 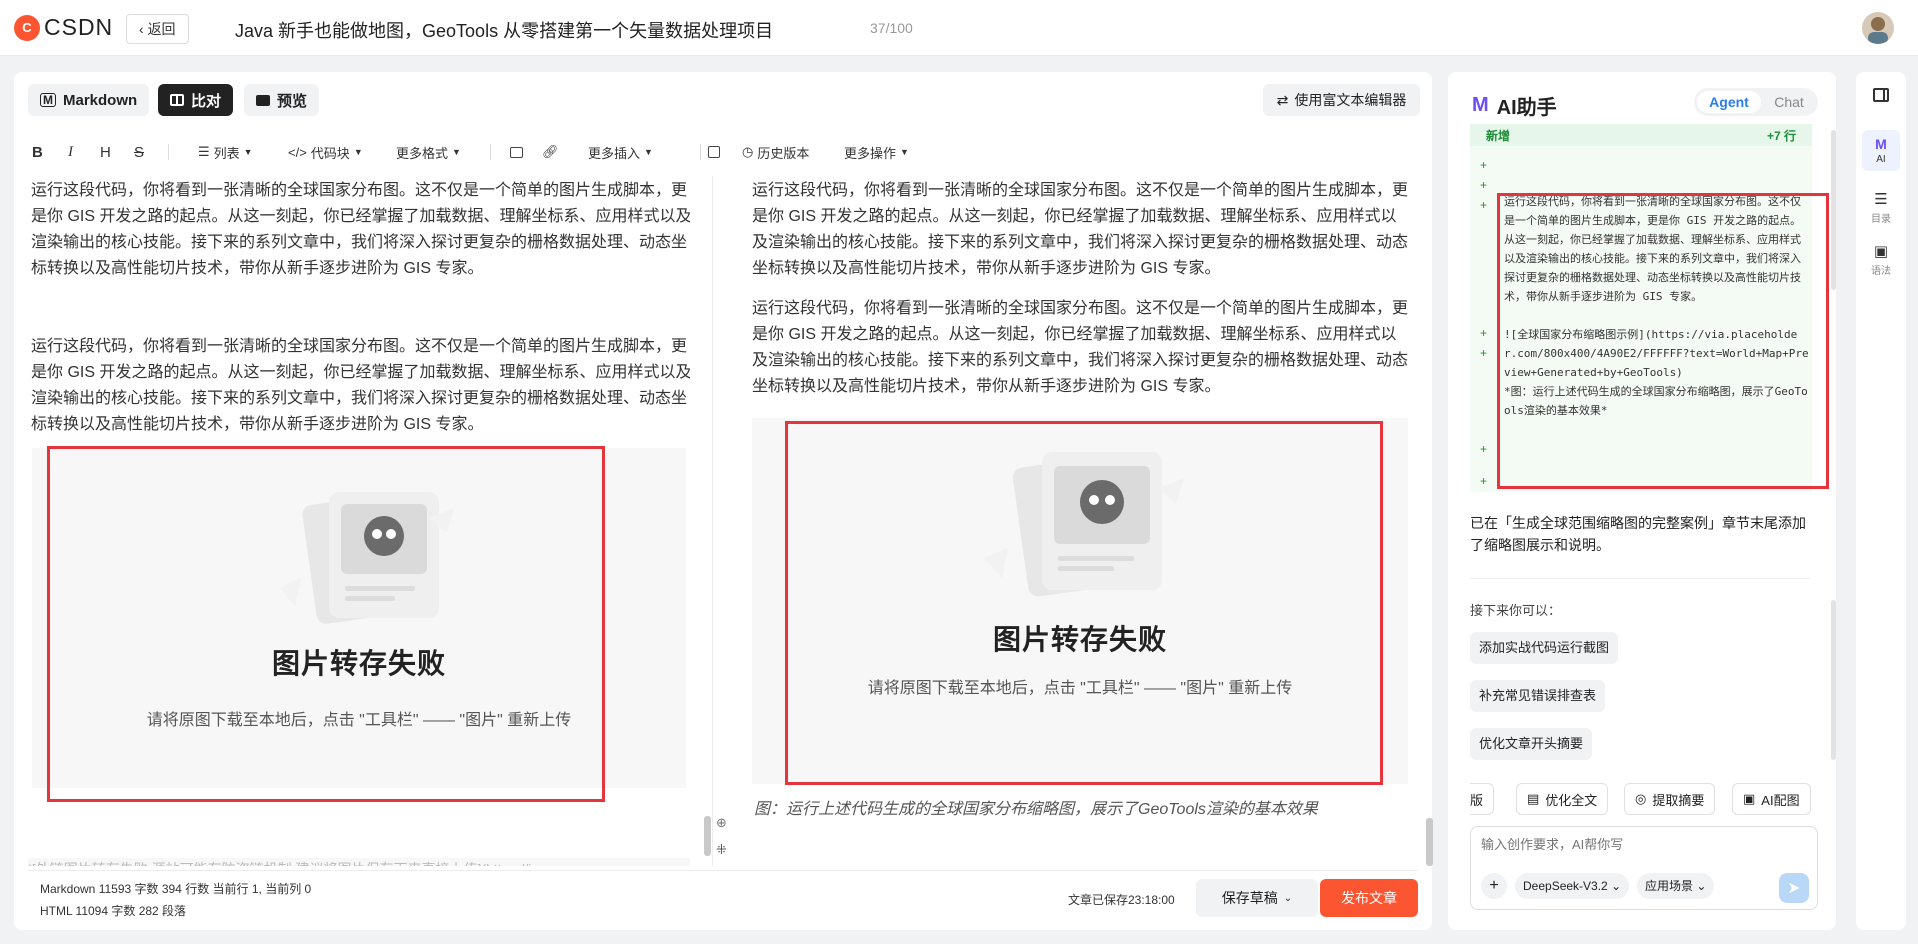 What do you see at coordinates (1701, 886) in the screenshot?
I see `chevron-down-icon: ⌄` at bounding box center [1701, 886].